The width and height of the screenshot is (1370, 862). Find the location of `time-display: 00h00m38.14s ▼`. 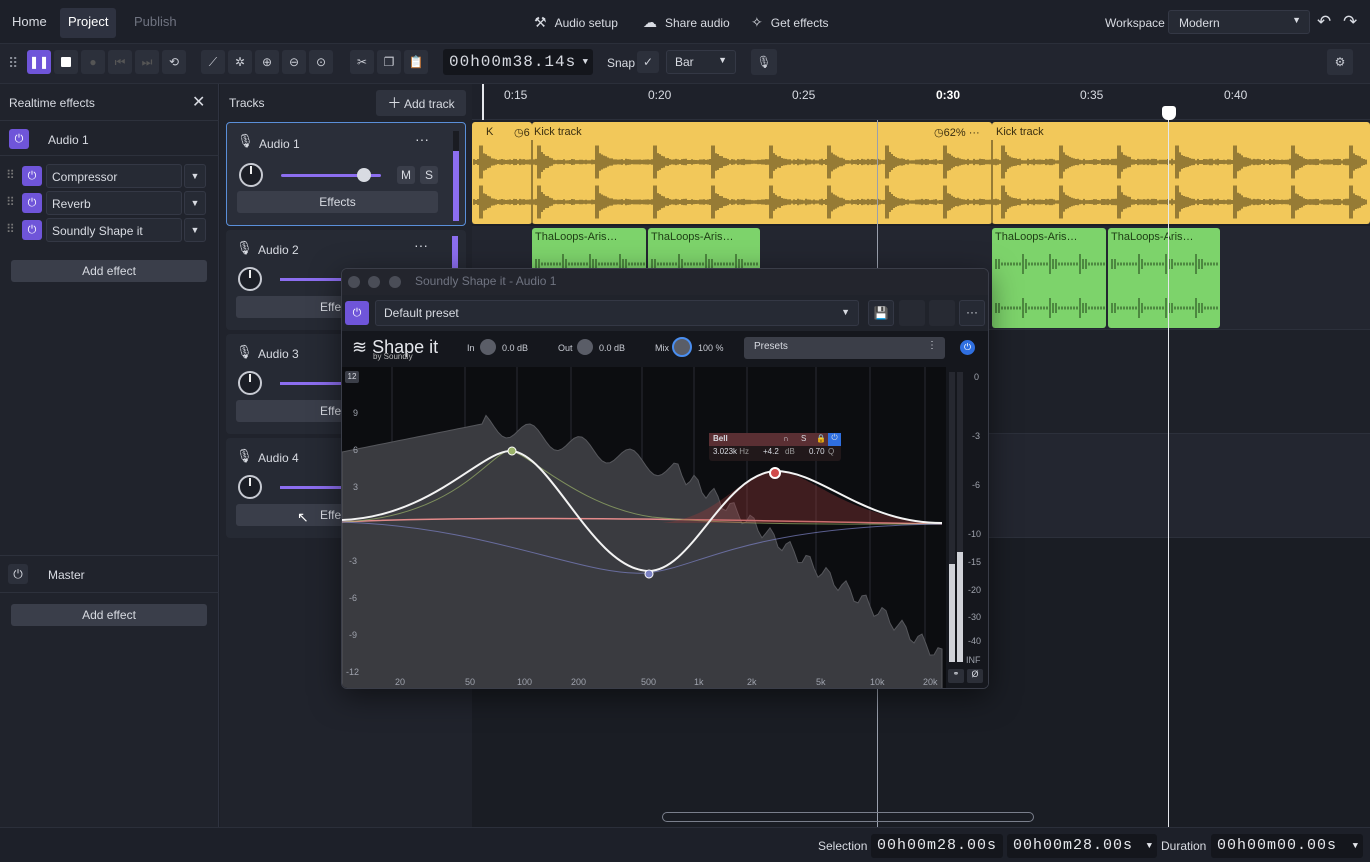

time-display: 00h00m38.14s ▼ is located at coordinates (518, 62).